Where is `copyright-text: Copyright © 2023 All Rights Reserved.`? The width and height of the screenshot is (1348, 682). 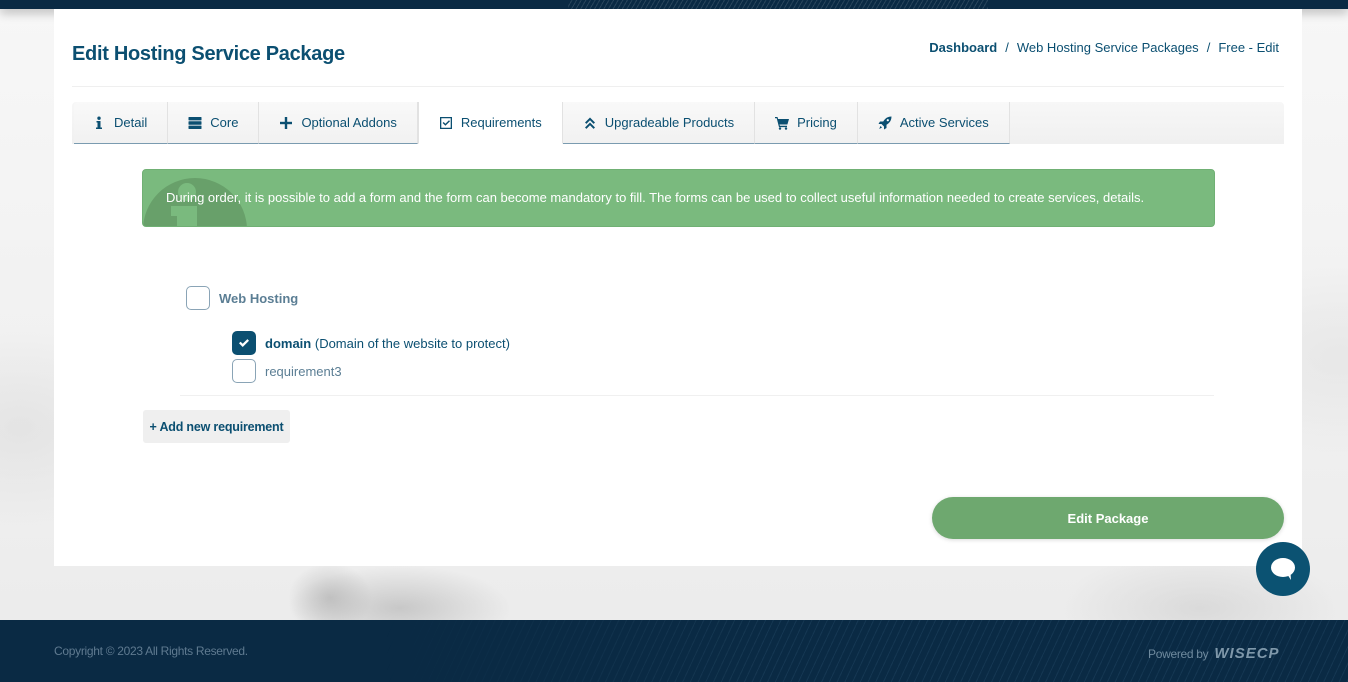 copyright-text: Copyright © 2023 All Rights Reserved. is located at coordinates (151, 651).